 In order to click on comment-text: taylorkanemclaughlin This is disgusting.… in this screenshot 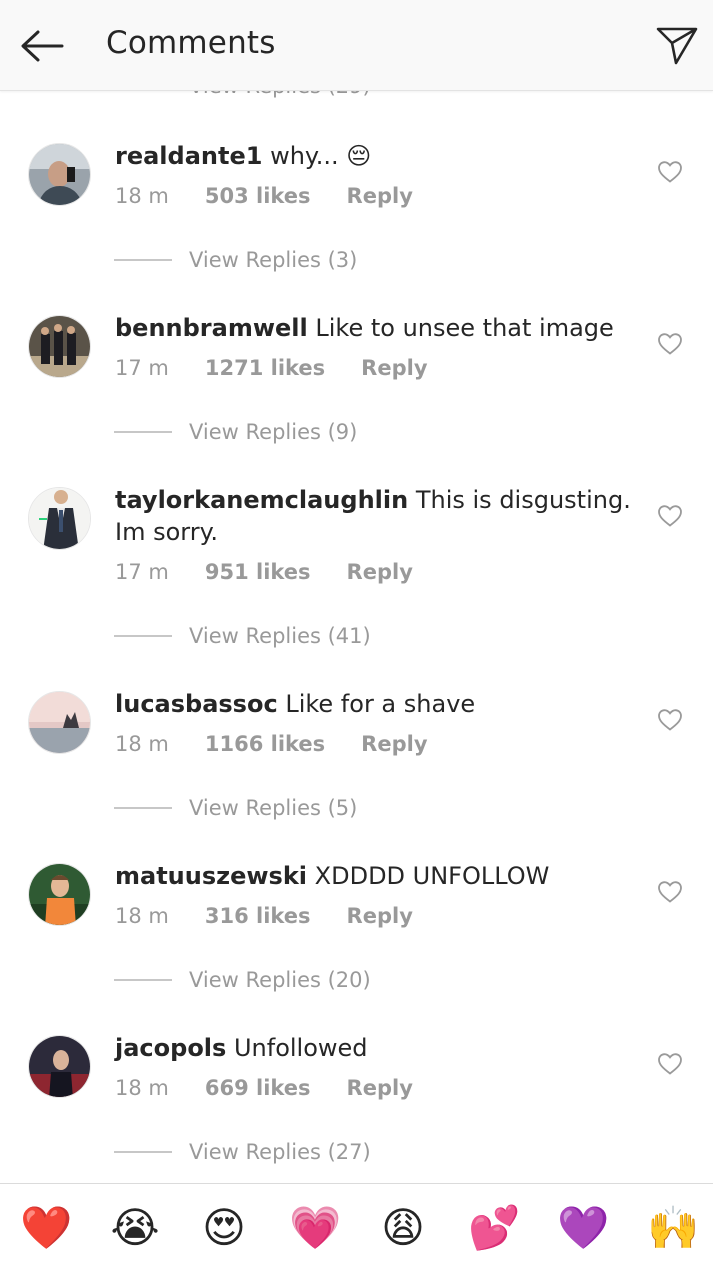, I will do `click(375, 516)`.